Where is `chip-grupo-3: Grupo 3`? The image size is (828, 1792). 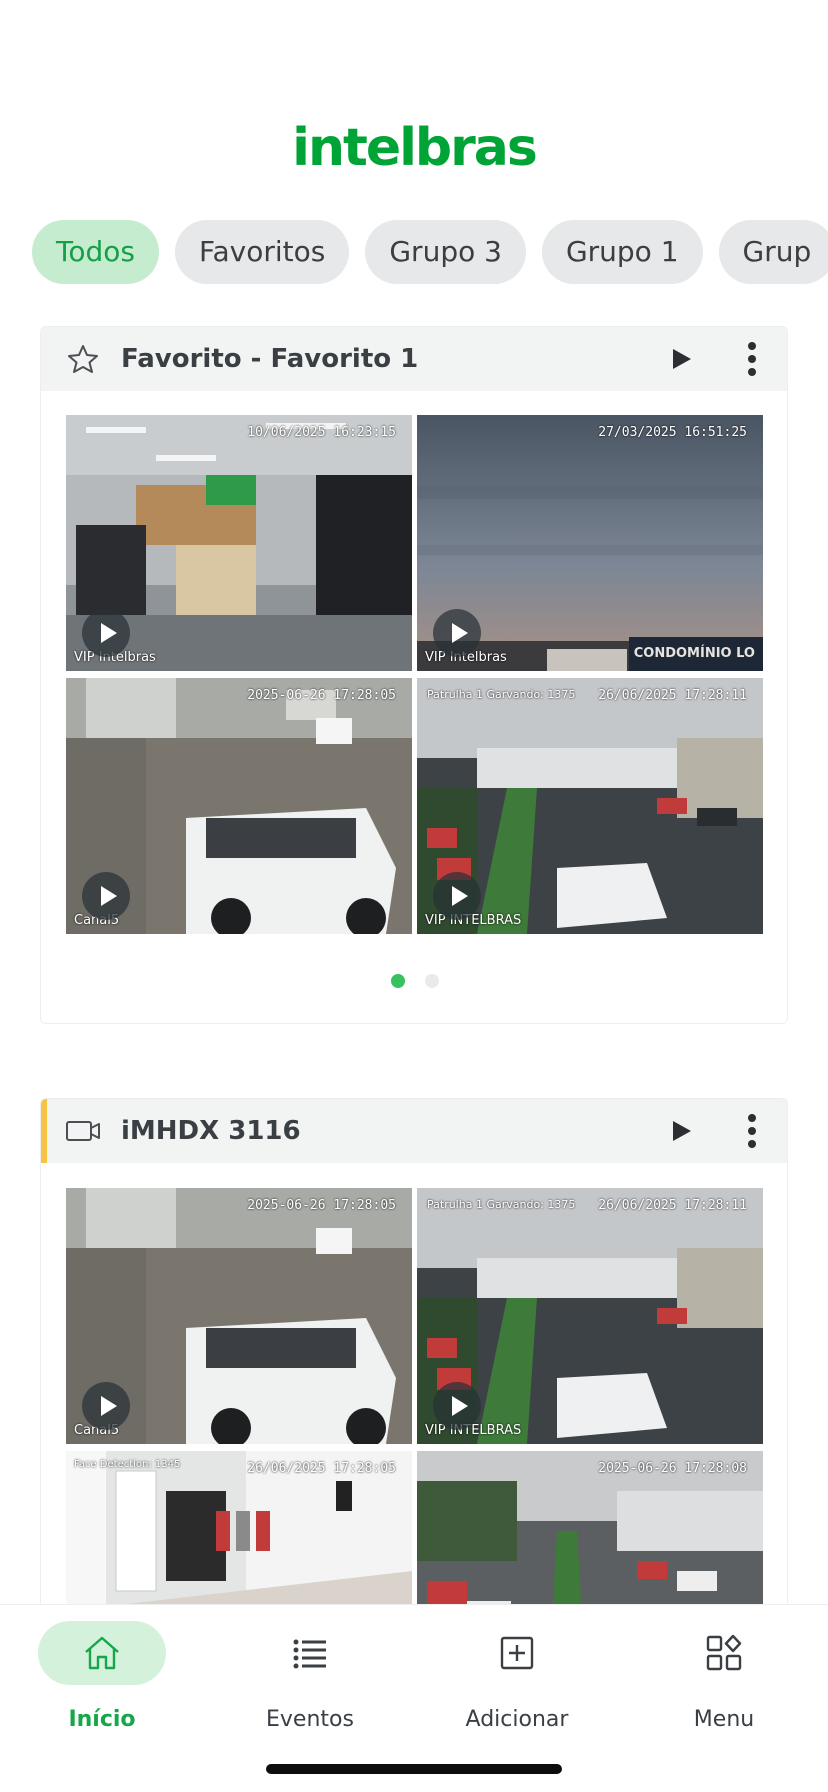 chip-grupo-3: Grupo 3 is located at coordinates (445, 252).